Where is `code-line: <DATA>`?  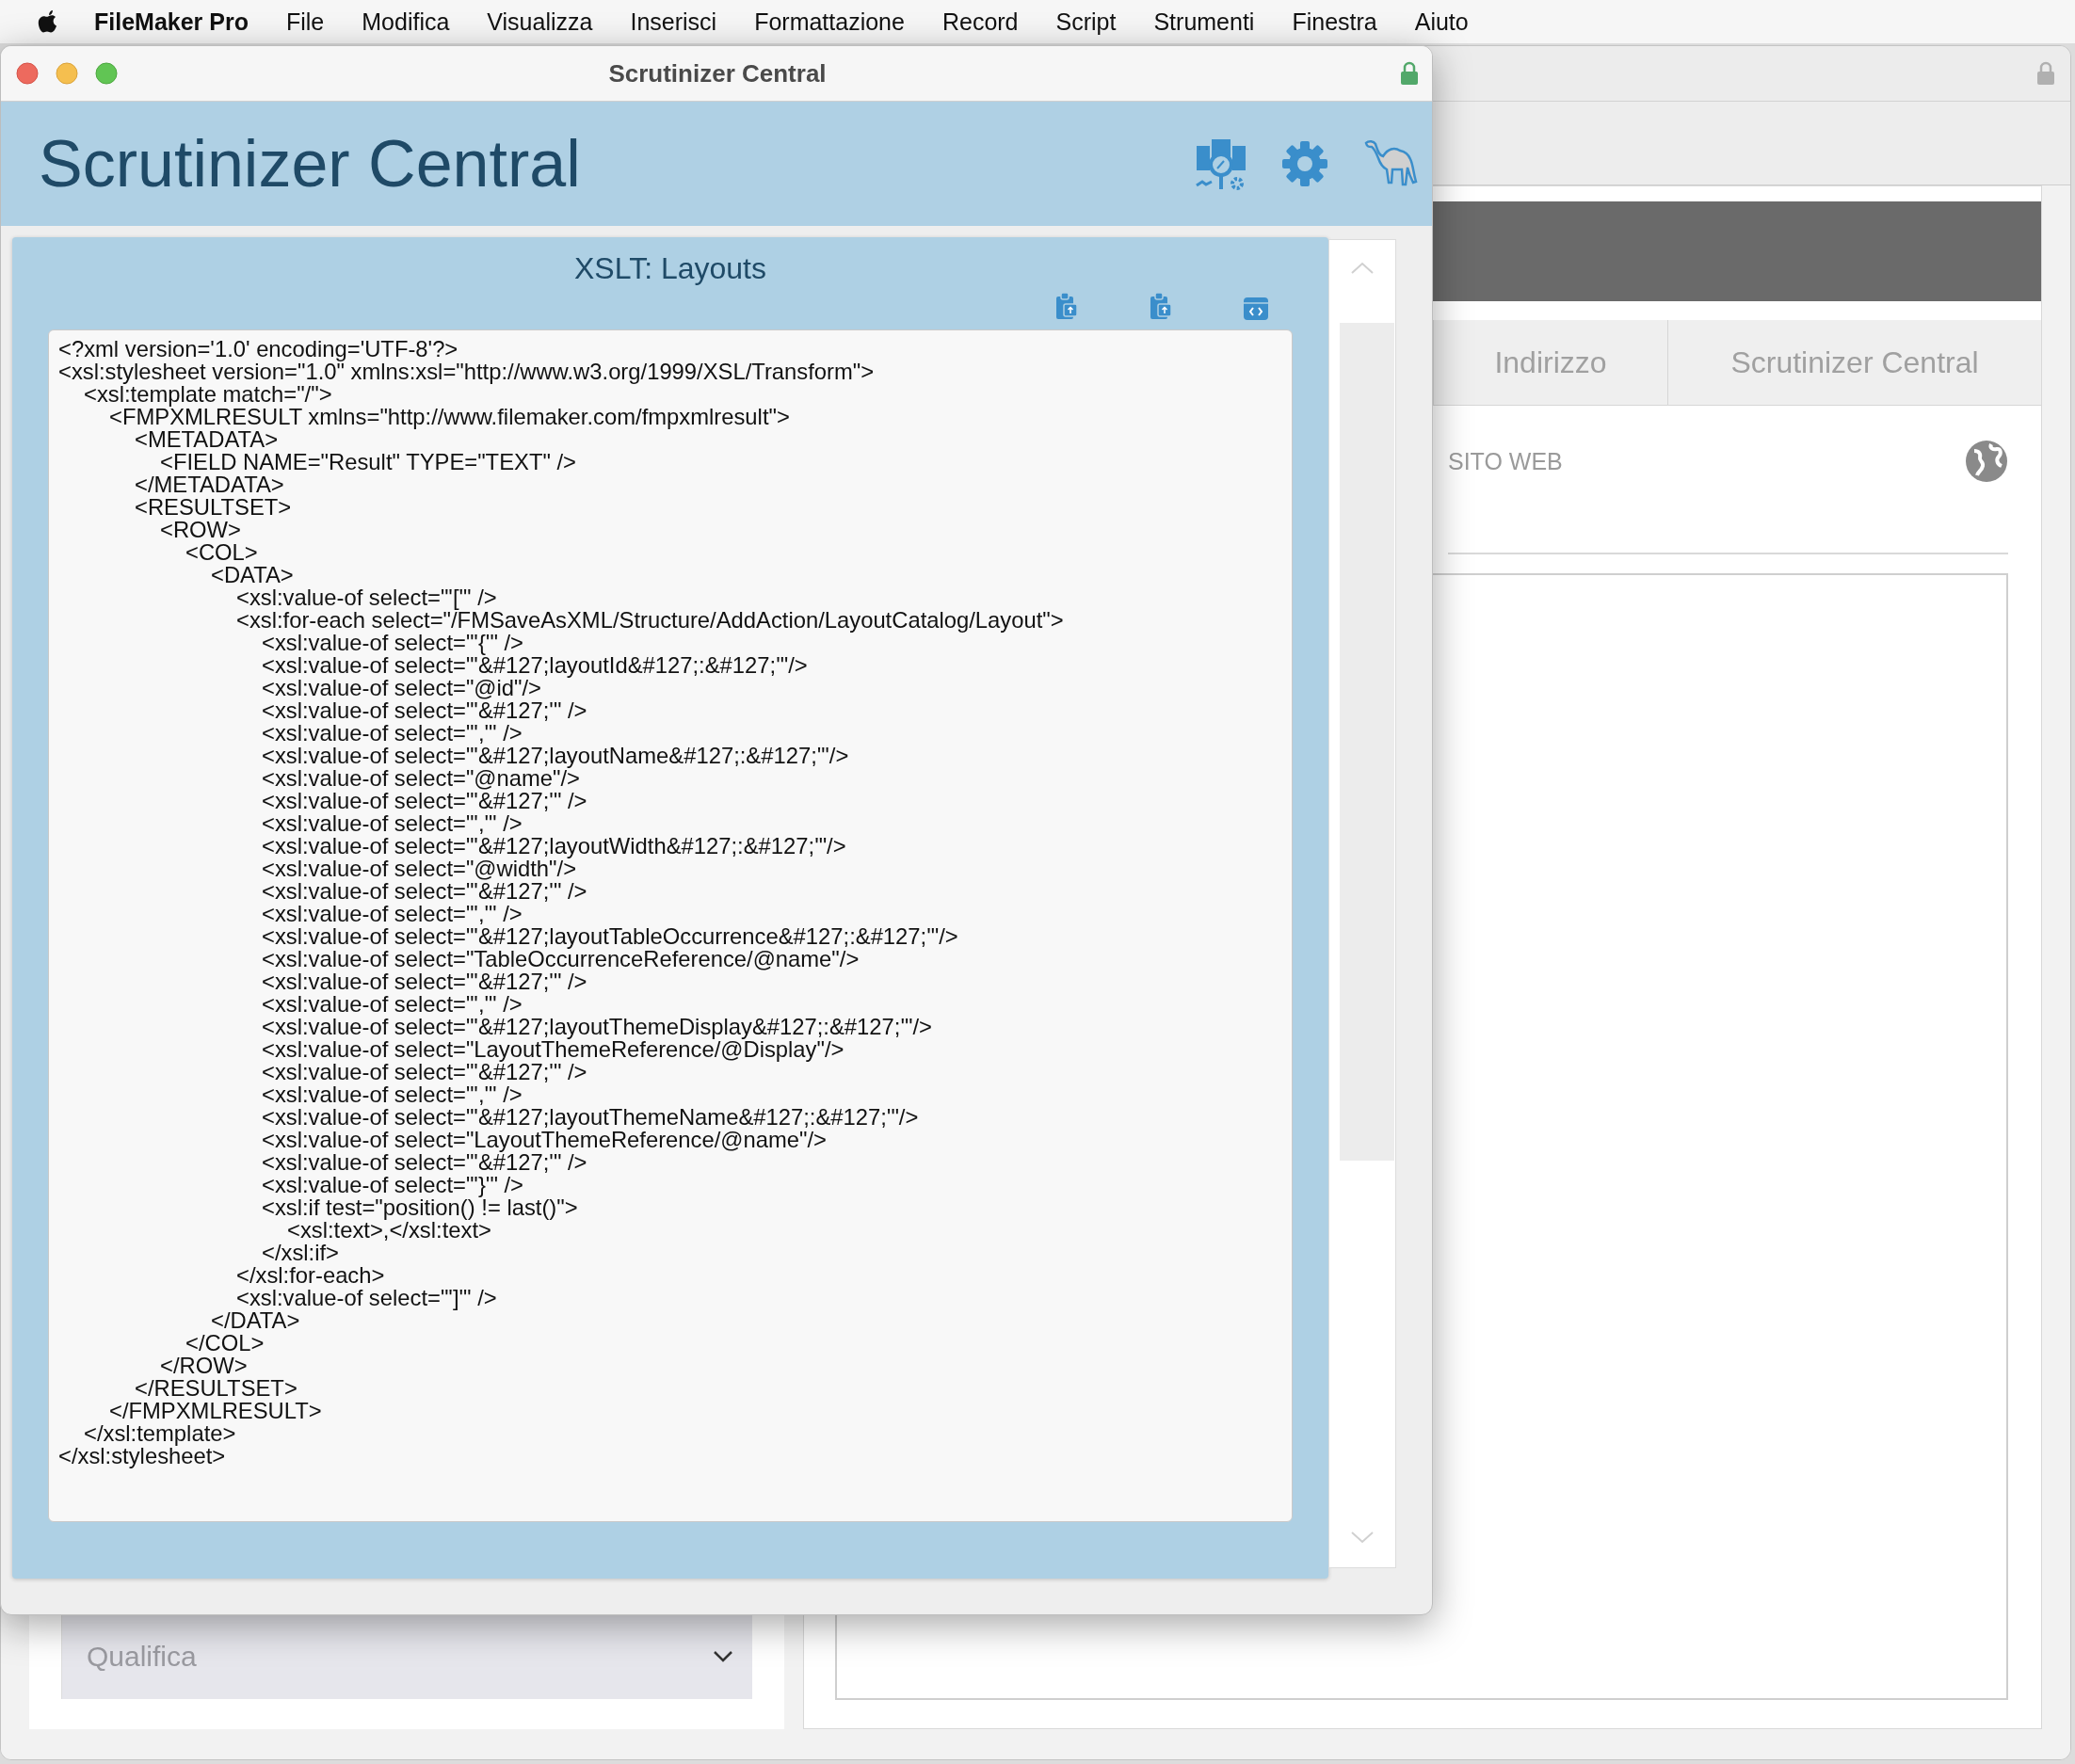
code-line: <DATA> is located at coordinates (252, 575).